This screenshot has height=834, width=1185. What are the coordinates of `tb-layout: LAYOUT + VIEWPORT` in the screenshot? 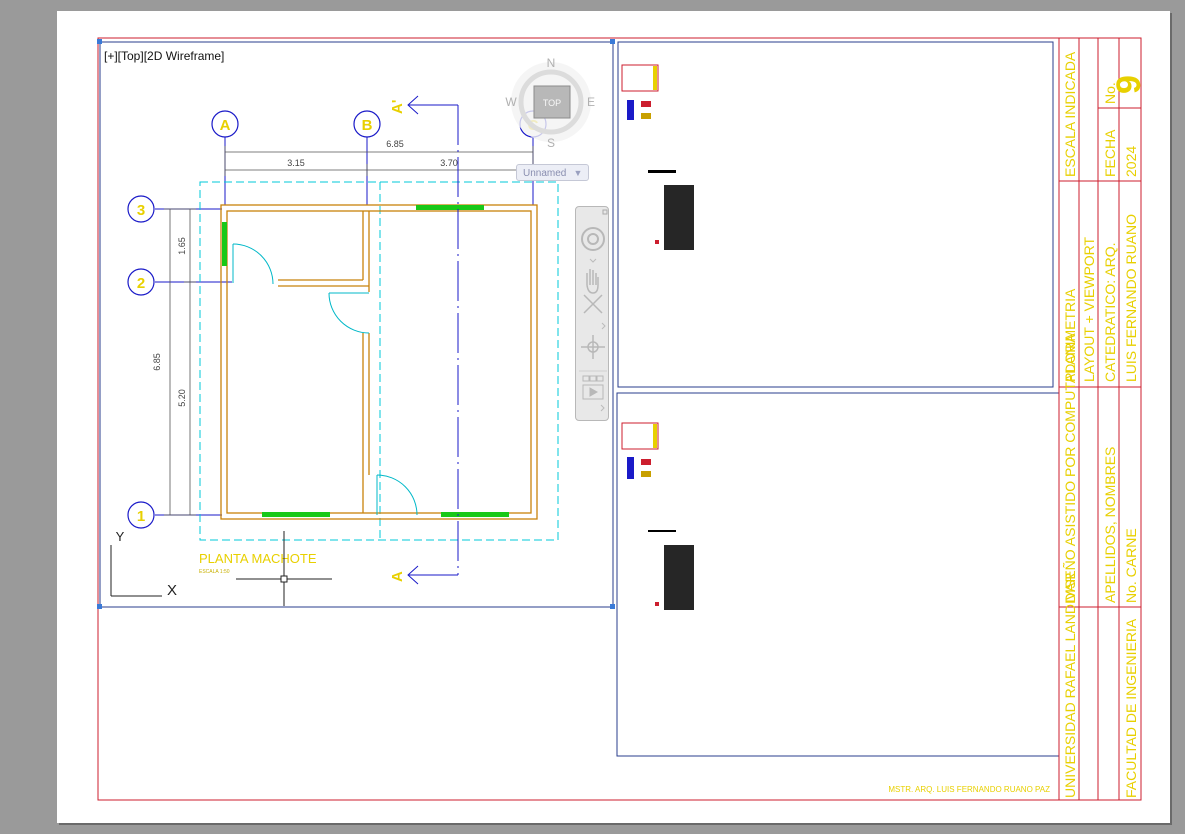 It's located at (1089, 309).